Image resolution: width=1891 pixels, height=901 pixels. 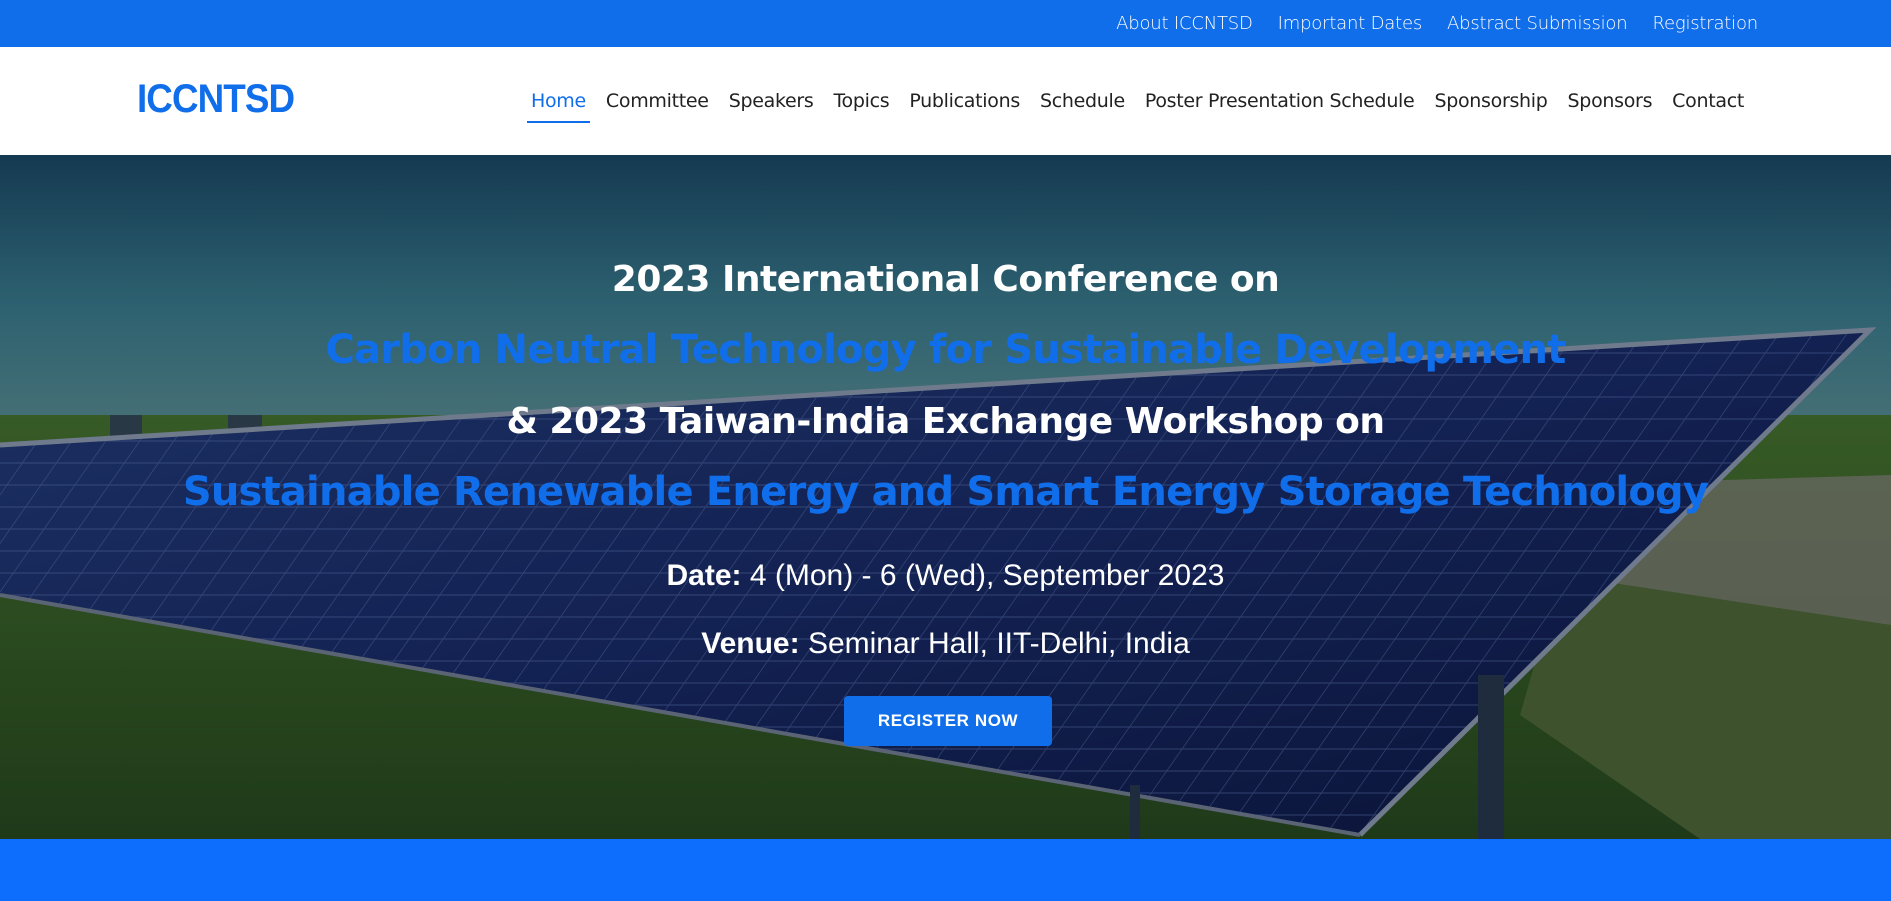 I want to click on event-venue: Venue: Seminar Hall, IIT-Delhi, India, so click(x=945, y=644).